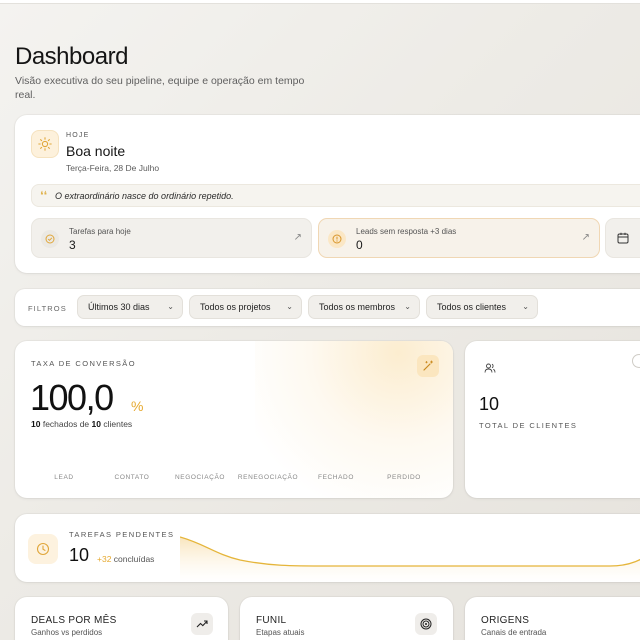 This screenshot has width=640, height=640. What do you see at coordinates (79, 555) in the screenshot?
I see `pending-tasks-value: 10` at bounding box center [79, 555].